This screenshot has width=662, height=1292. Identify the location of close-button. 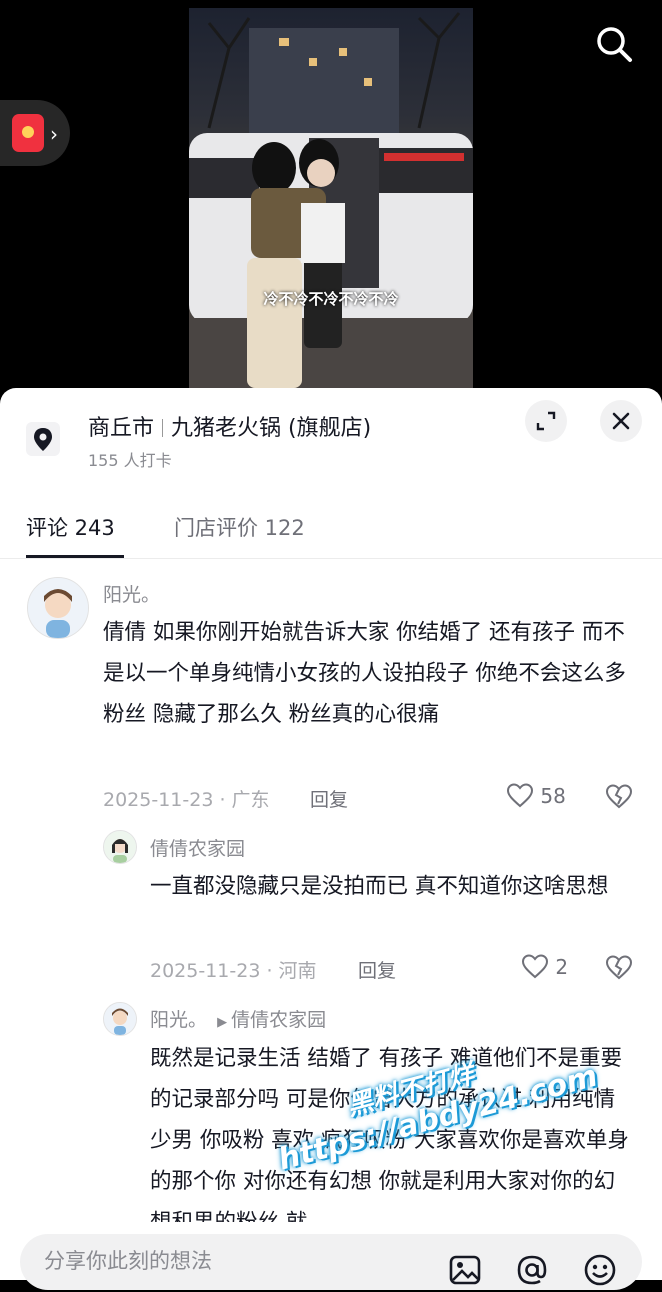
(621, 421).